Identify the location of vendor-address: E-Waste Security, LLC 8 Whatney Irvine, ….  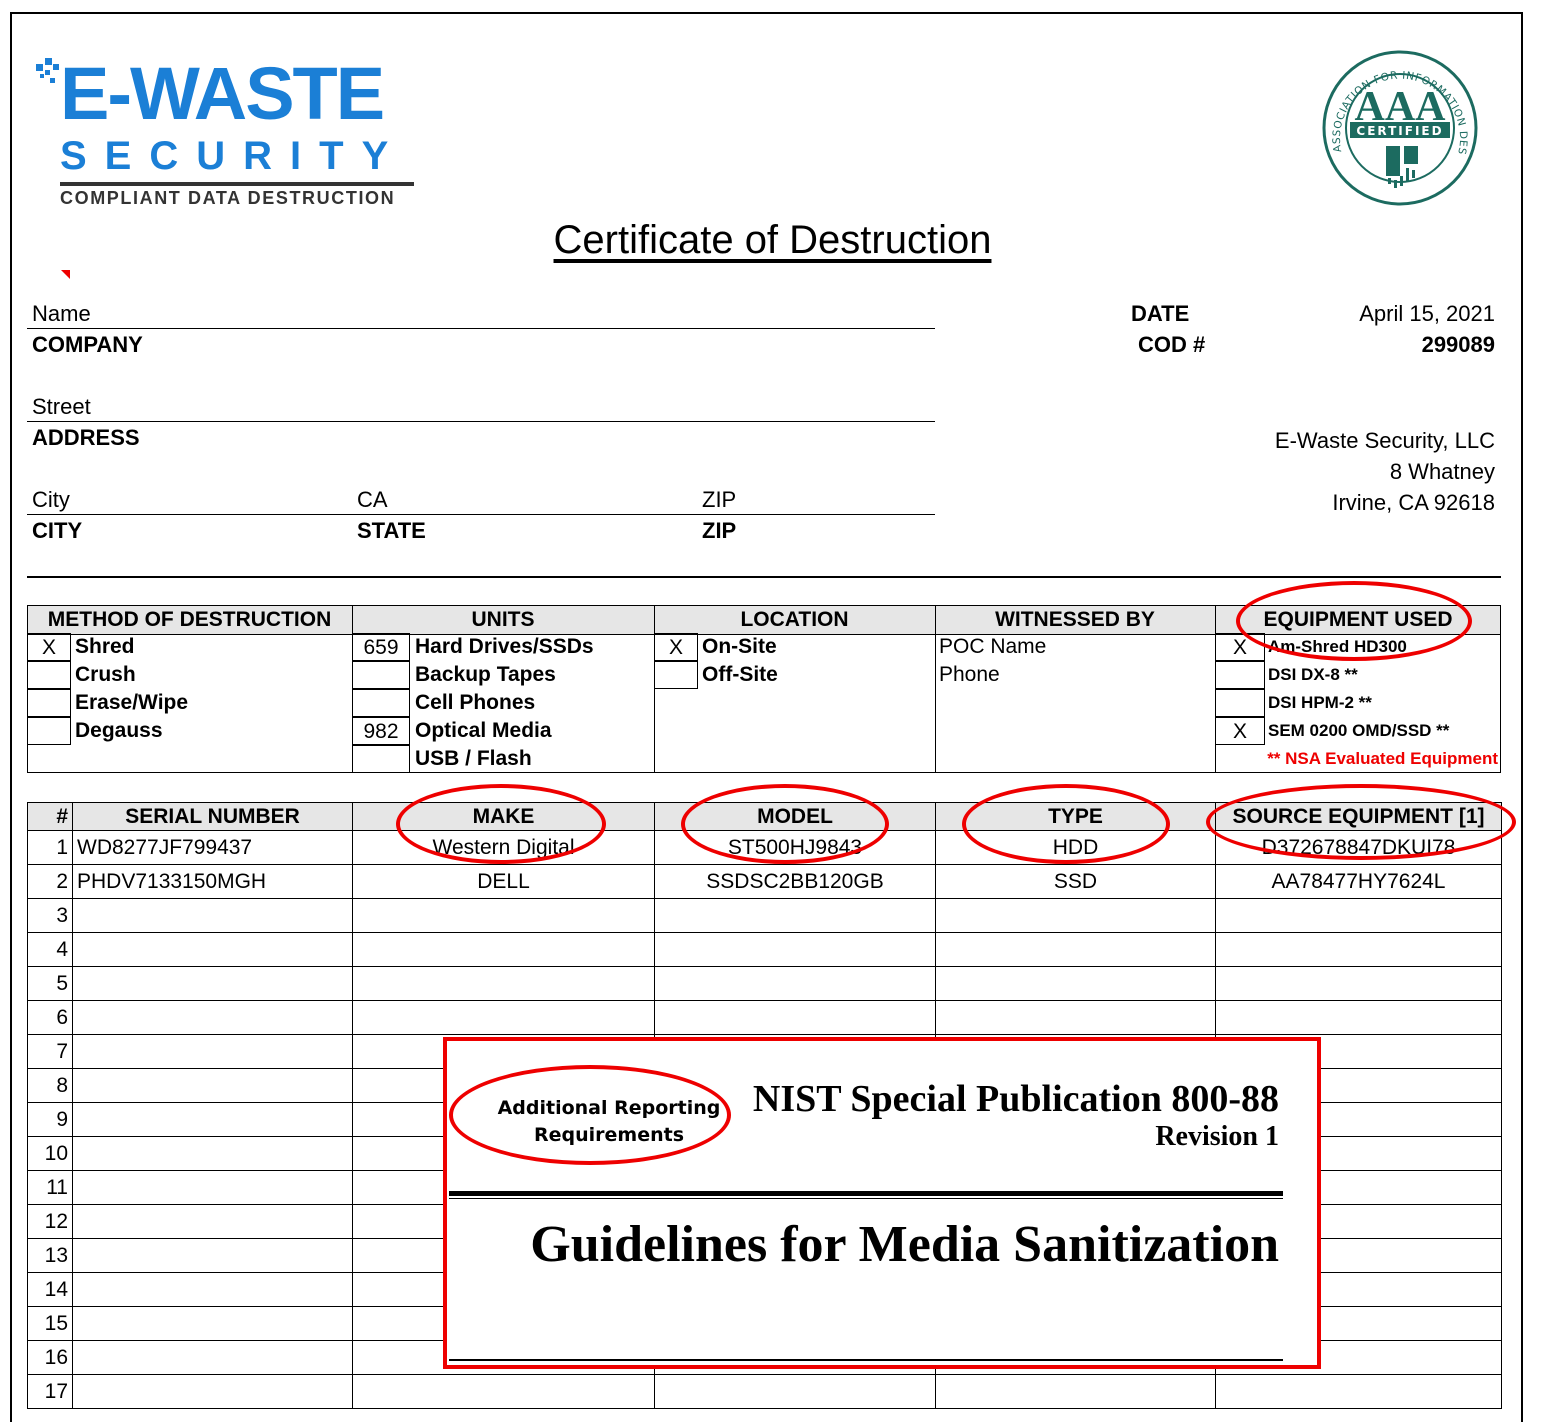
(1385, 471).